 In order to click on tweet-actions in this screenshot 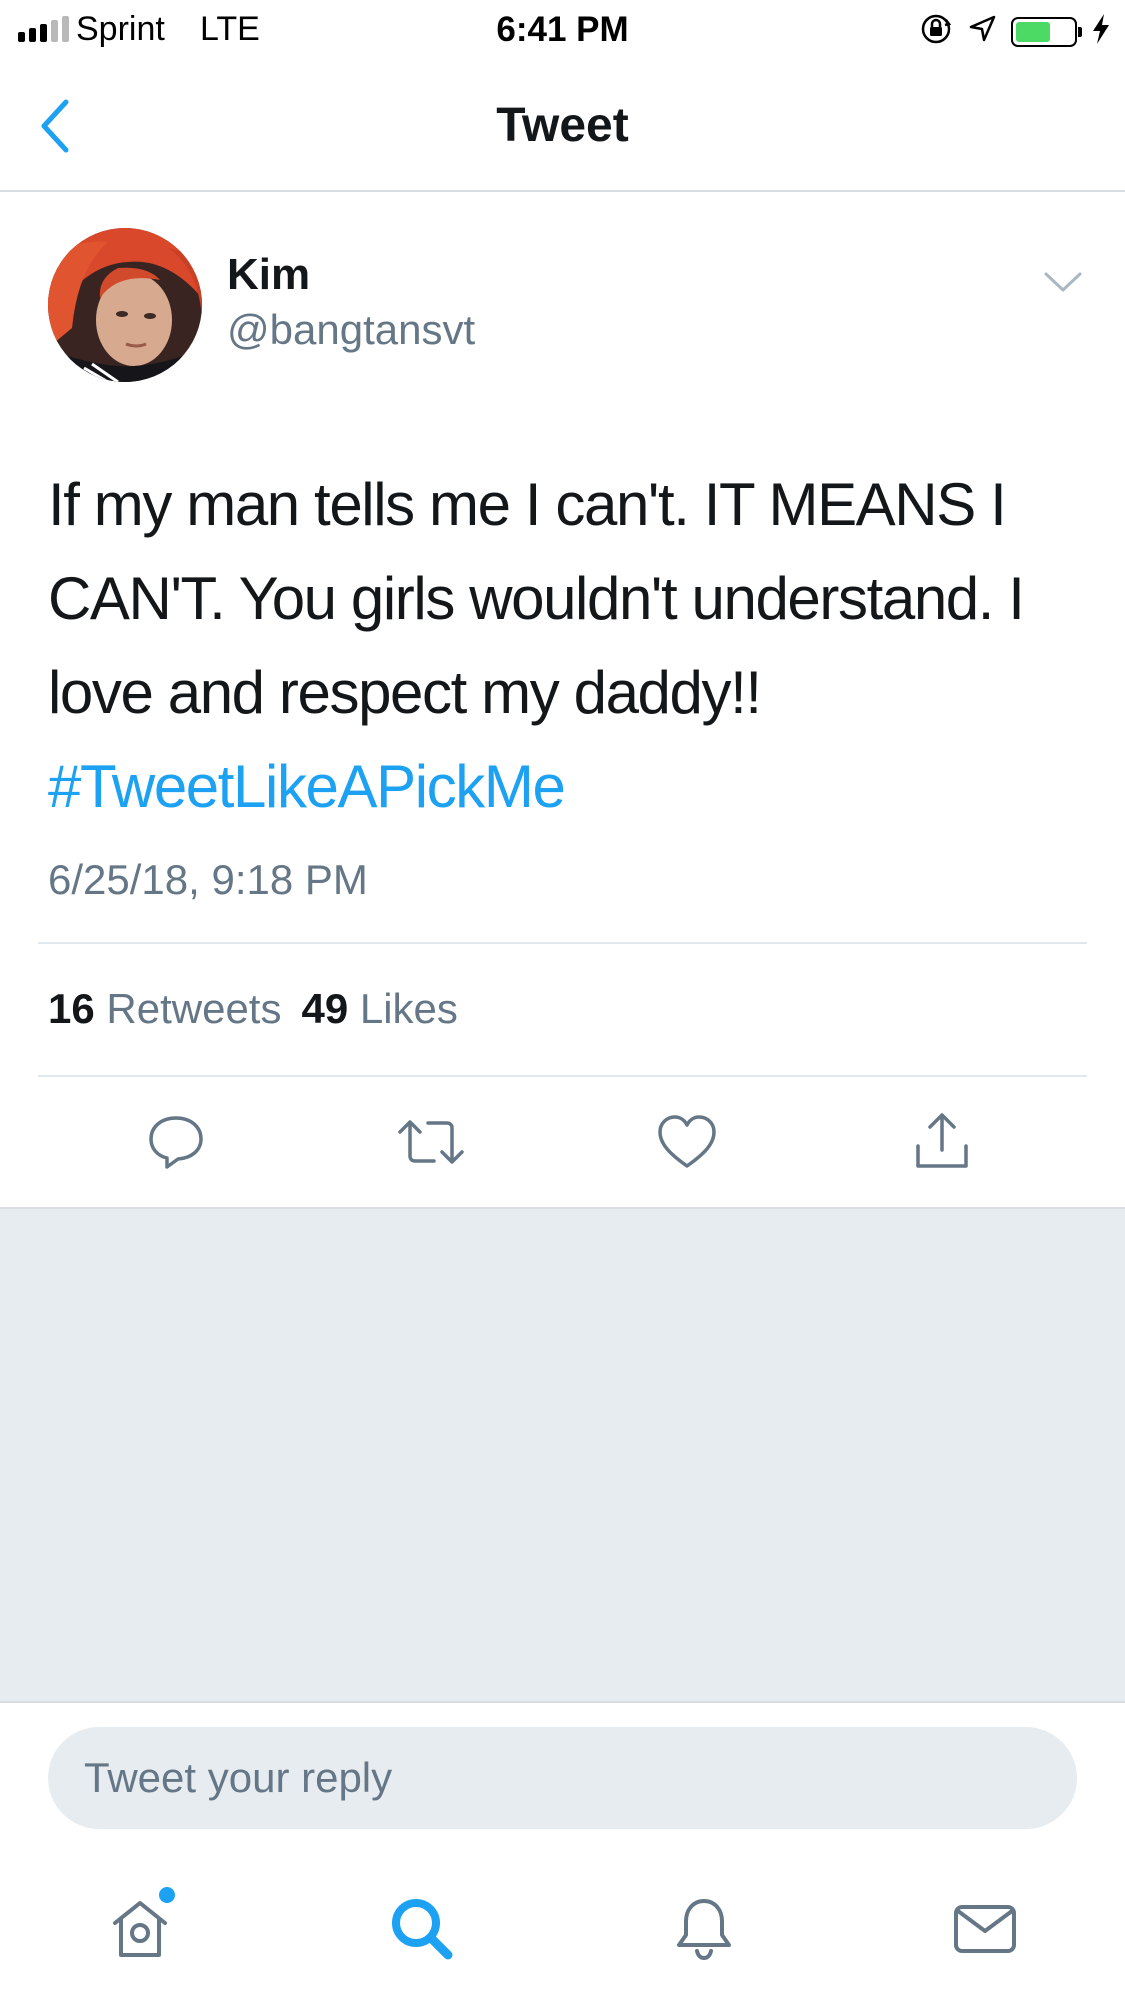, I will do `click(562, 1145)`.